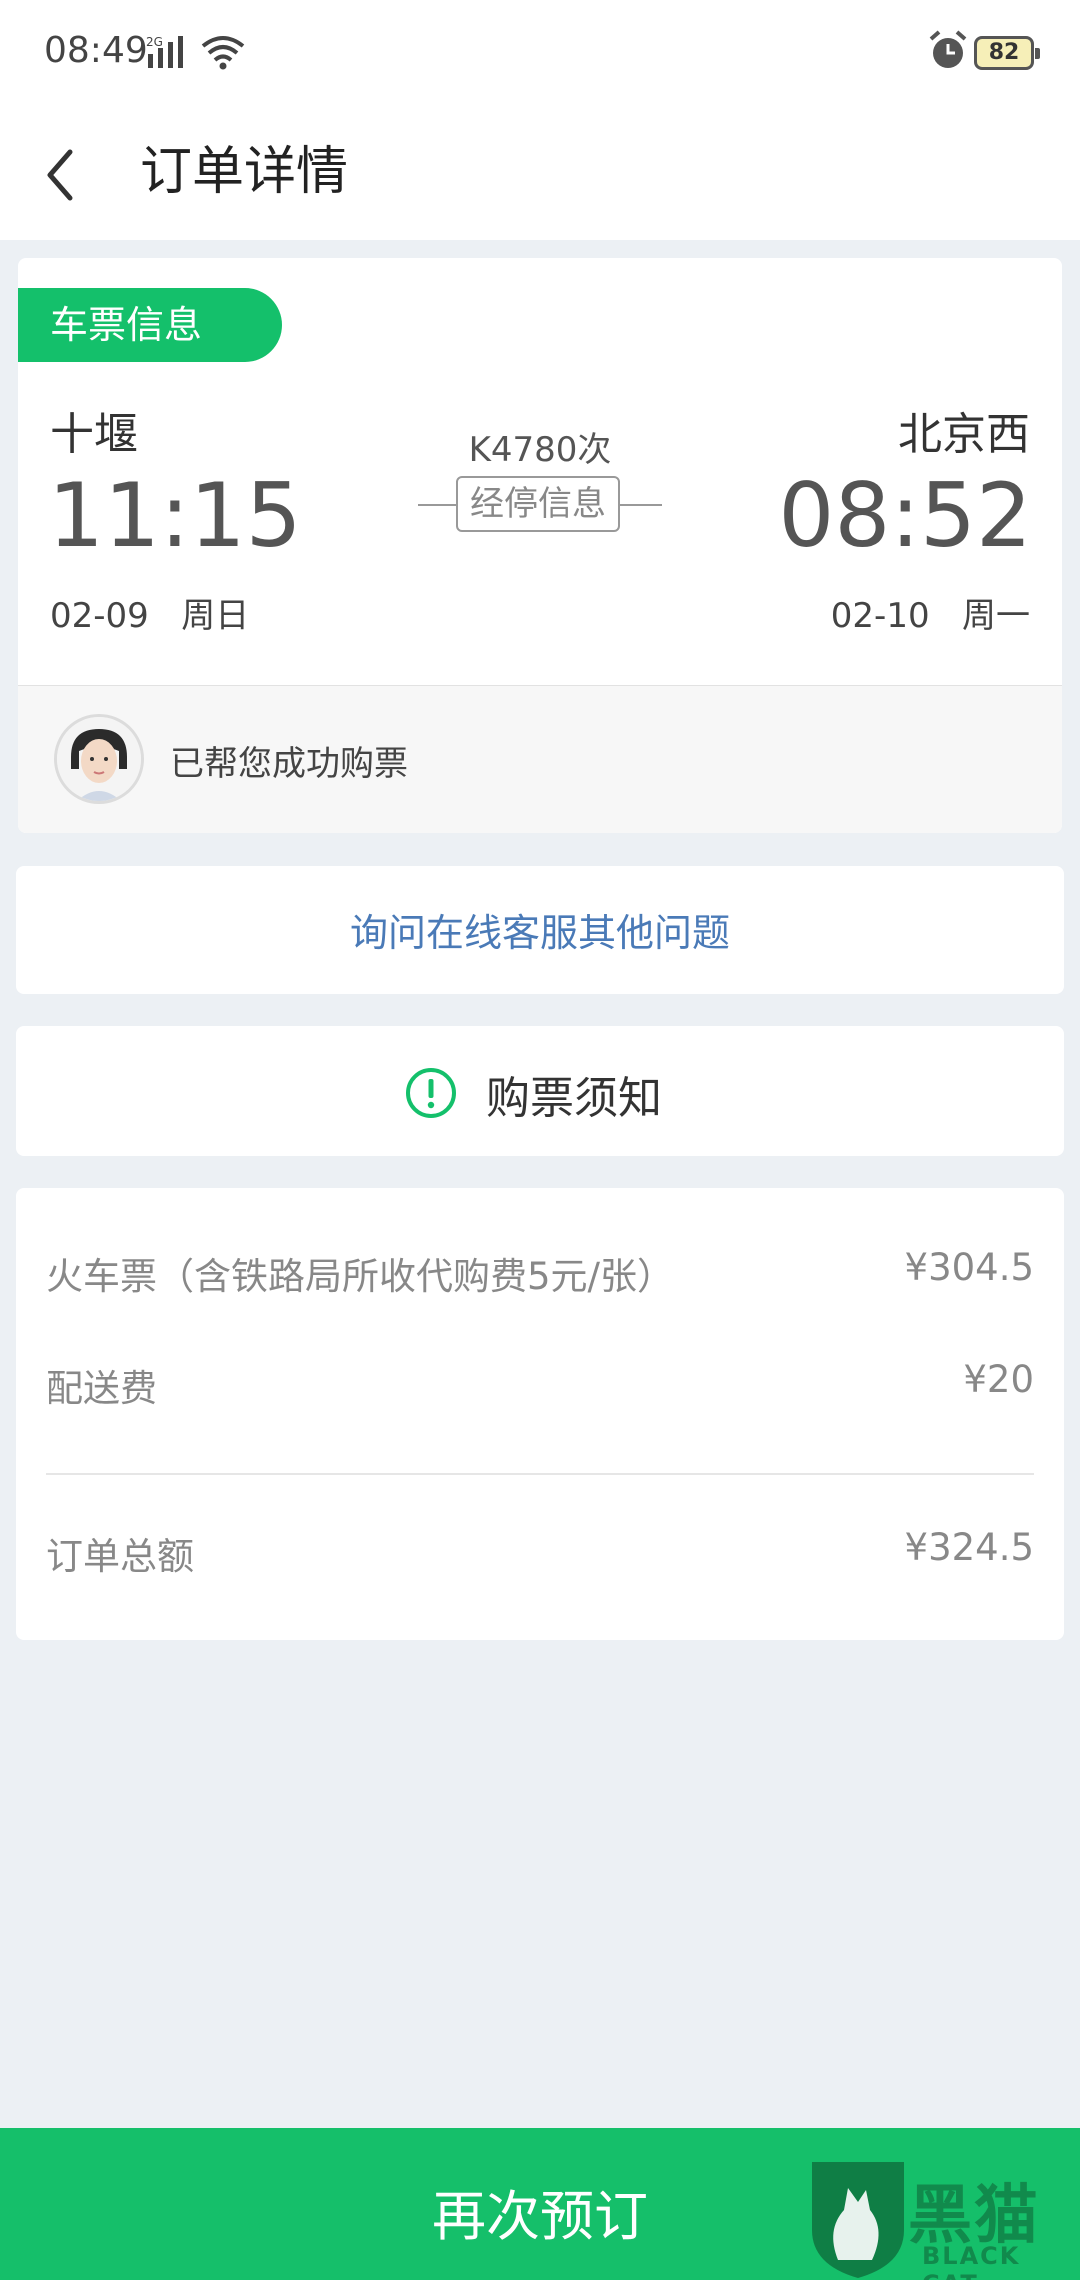 The width and height of the screenshot is (1080, 2280). Describe the element at coordinates (96, 50) in the screenshot. I see `status-time: 08:49` at that location.